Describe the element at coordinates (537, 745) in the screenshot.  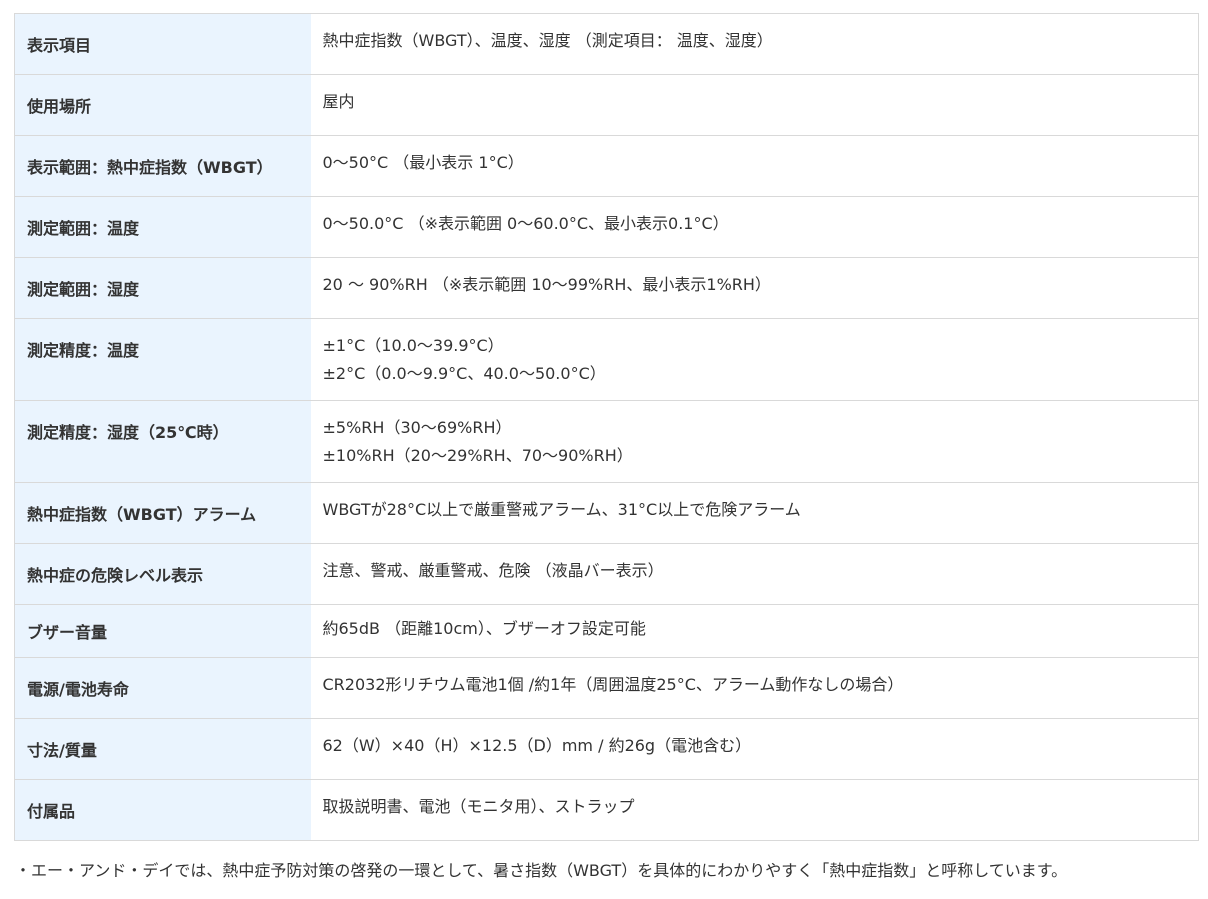
I see `spec-value-line: 62（W）×40（H）×12.5（D）mm / 約26g（電池含む）` at that location.